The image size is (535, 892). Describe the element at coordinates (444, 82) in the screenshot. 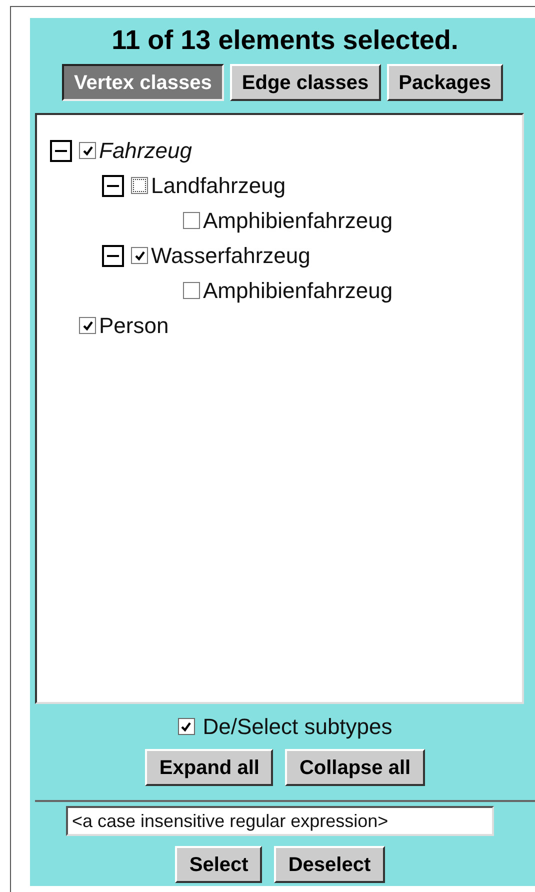

I see `tab: Packages` at that location.